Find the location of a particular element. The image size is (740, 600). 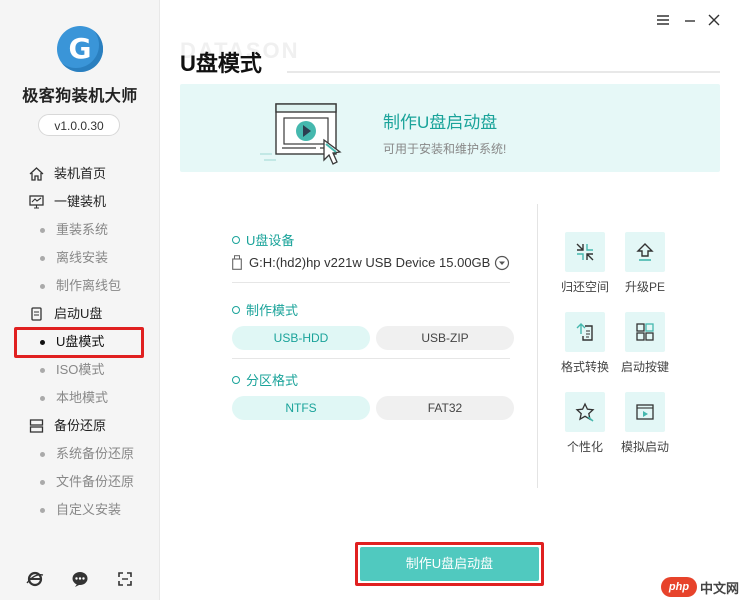

section-label-text: U盘设备 is located at coordinates (270, 240).